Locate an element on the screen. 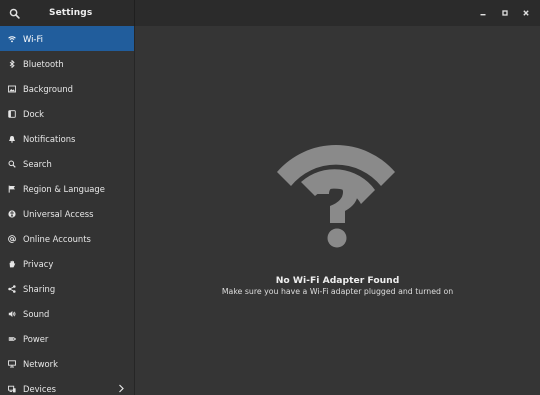 This screenshot has height=395, width=540. sidebar-item-bluetooth: Bluetooth is located at coordinates (67, 63).